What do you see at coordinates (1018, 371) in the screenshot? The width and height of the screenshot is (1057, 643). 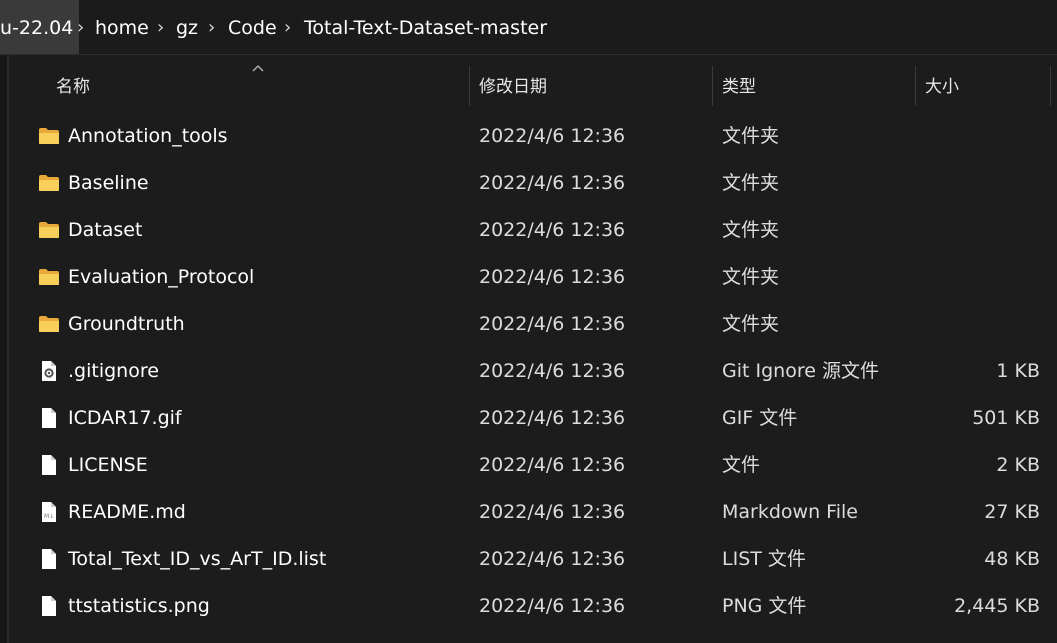 I see `file-size: 1 KB` at bounding box center [1018, 371].